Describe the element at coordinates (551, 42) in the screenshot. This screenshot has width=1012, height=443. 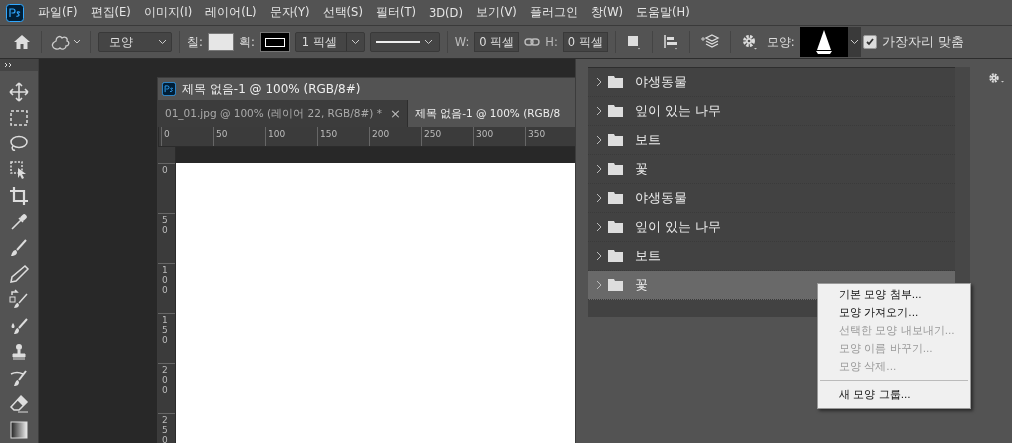
I see `height-label: H:` at that location.